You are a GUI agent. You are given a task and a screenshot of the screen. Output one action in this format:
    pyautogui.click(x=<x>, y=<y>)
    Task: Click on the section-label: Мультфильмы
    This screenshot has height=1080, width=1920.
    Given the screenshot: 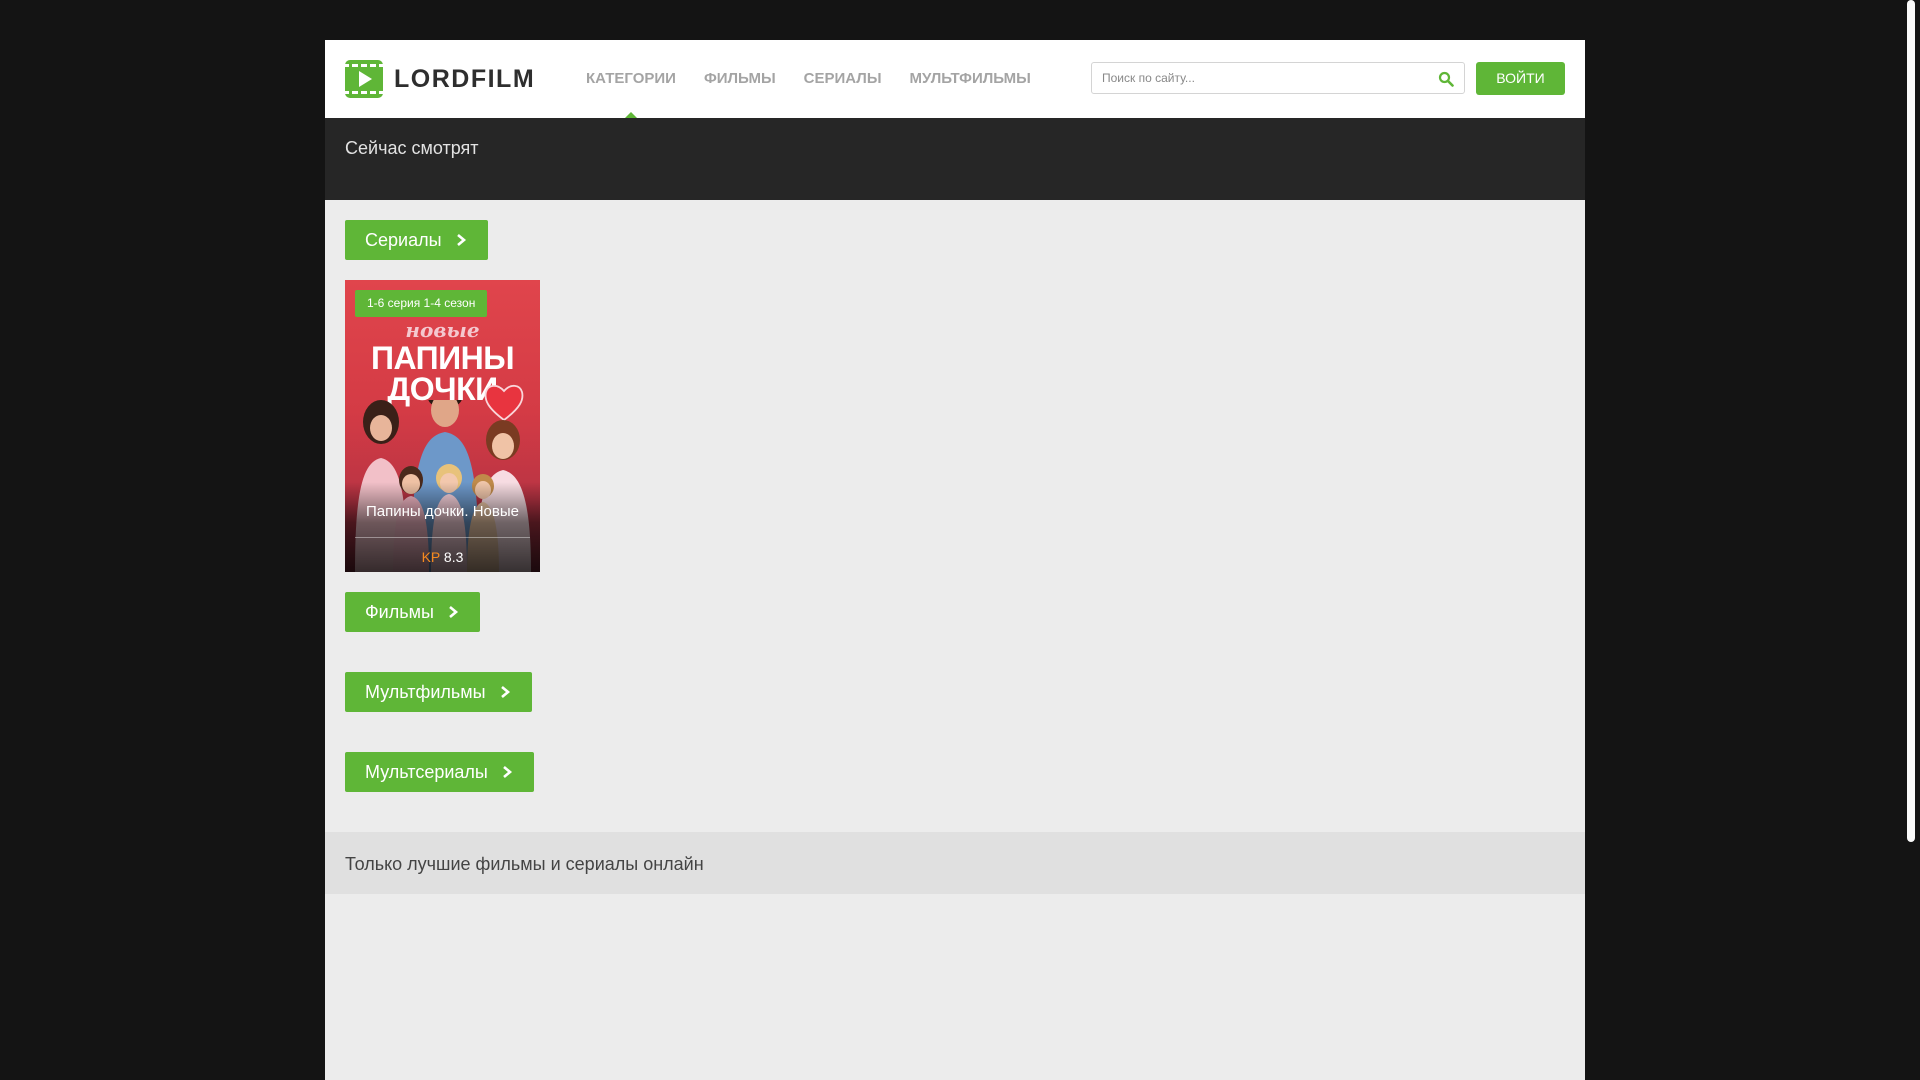 What is the action you would take?
    pyautogui.click(x=425, y=692)
    